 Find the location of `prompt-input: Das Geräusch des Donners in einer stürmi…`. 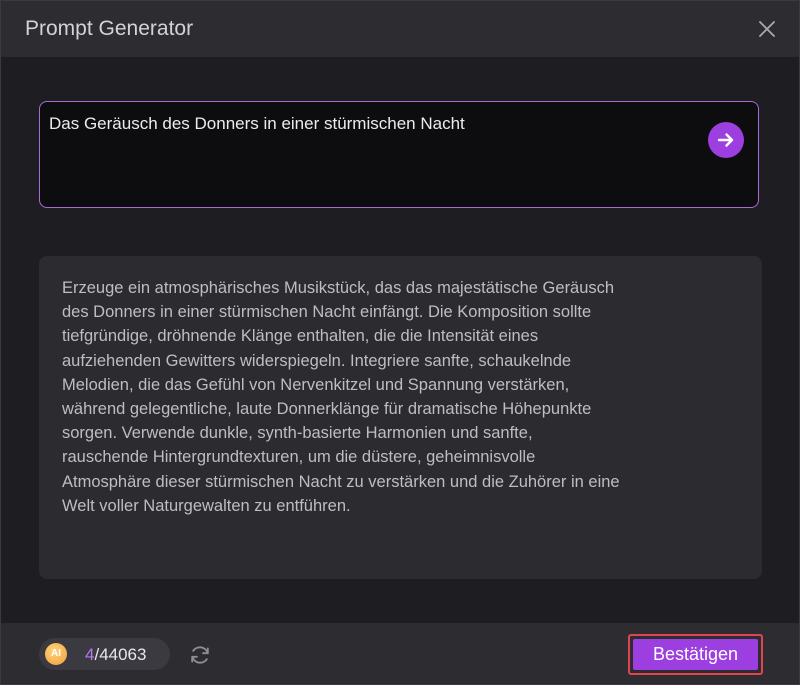

prompt-input: Das Geräusch des Donners in einer stürmi… is located at coordinates (369, 124).